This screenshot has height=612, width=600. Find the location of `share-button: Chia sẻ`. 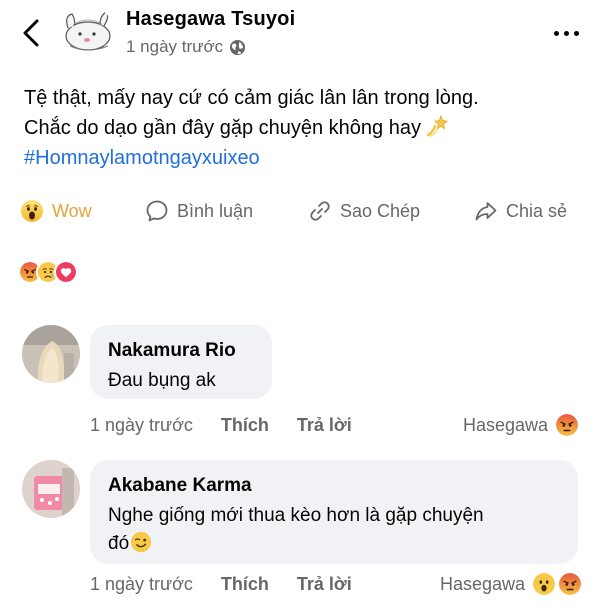

share-button: Chia sẻ is located at coordinates (520, 211).